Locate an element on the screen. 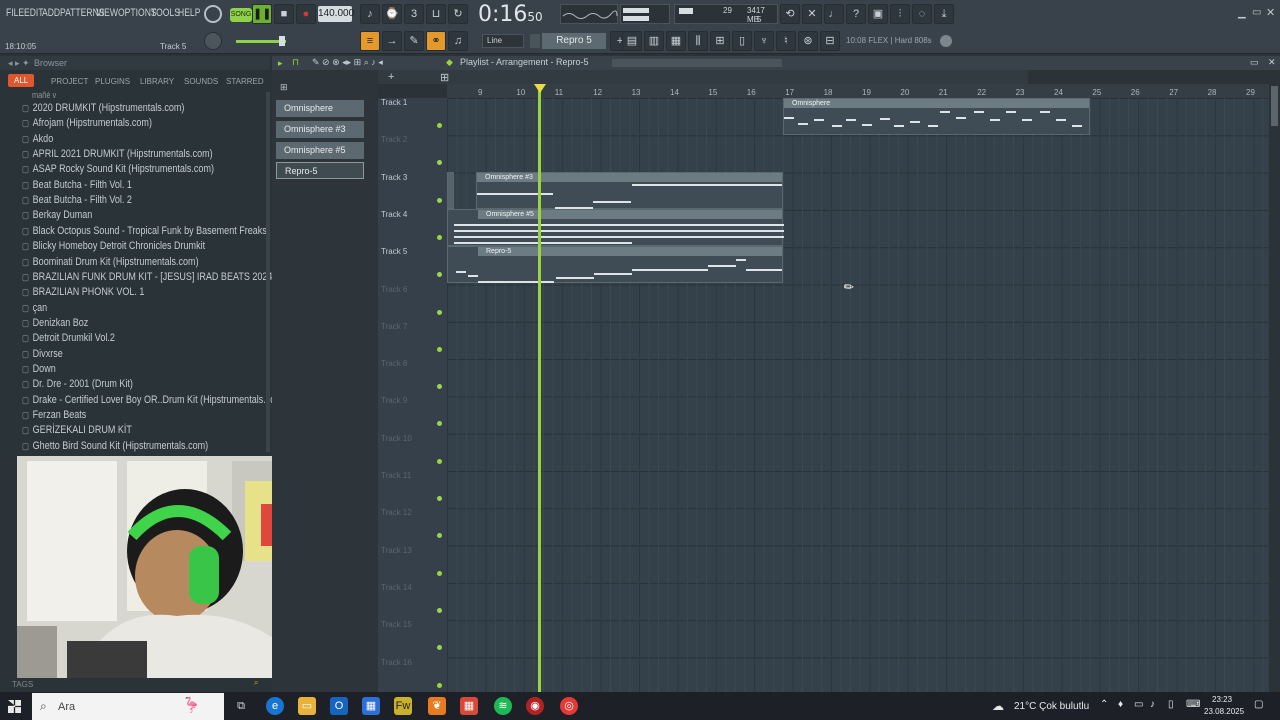 The image size is (1280, 720). track-header: Track 15 is located at coordinates (413, 638).